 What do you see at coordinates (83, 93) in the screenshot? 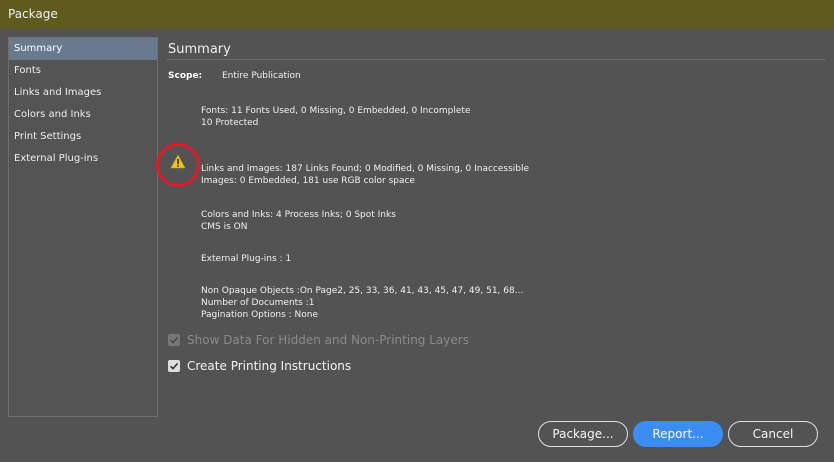
I see `sidebar-item-links-and-images: Links and Images` at bounding box center [83, 93].